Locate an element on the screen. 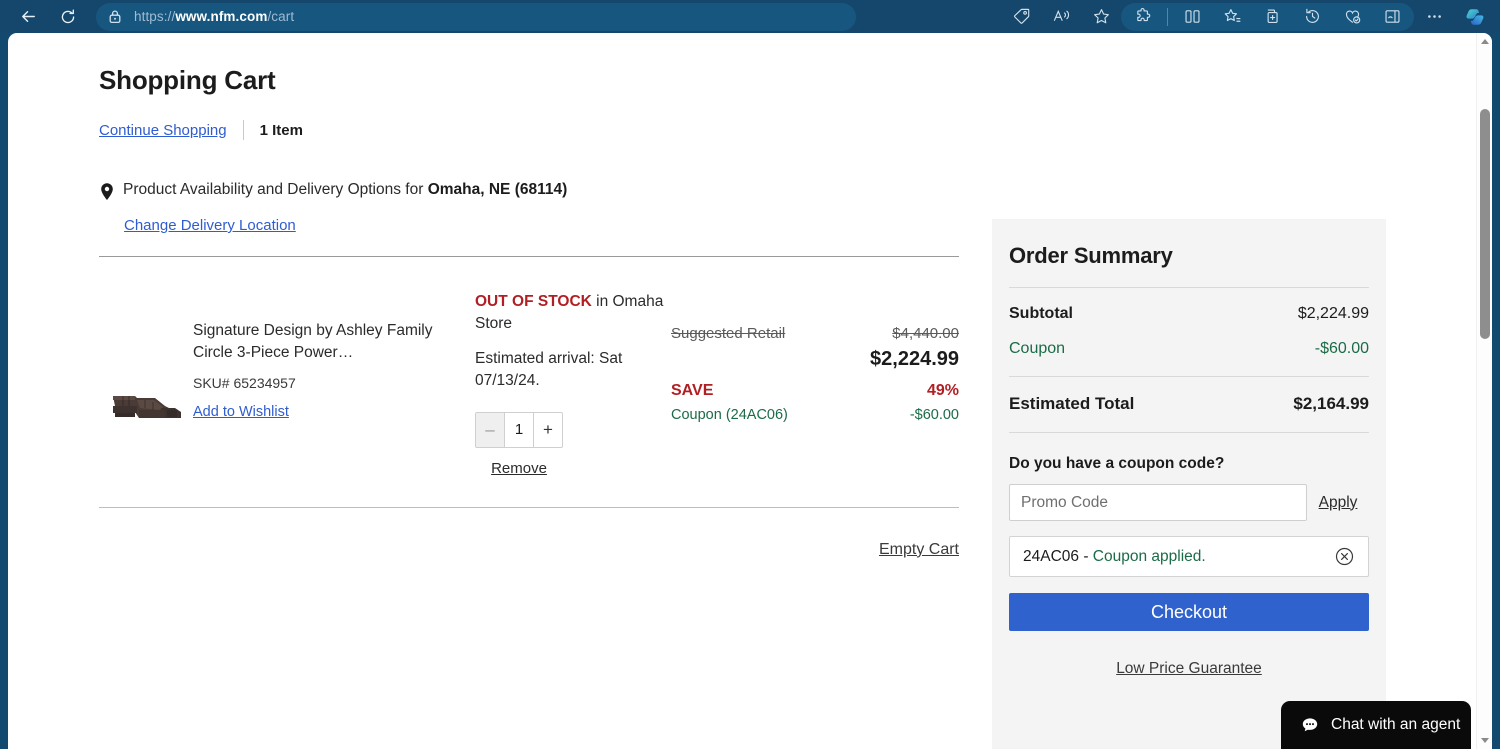  price-tag-icon is located at coordinates (1021, 16).